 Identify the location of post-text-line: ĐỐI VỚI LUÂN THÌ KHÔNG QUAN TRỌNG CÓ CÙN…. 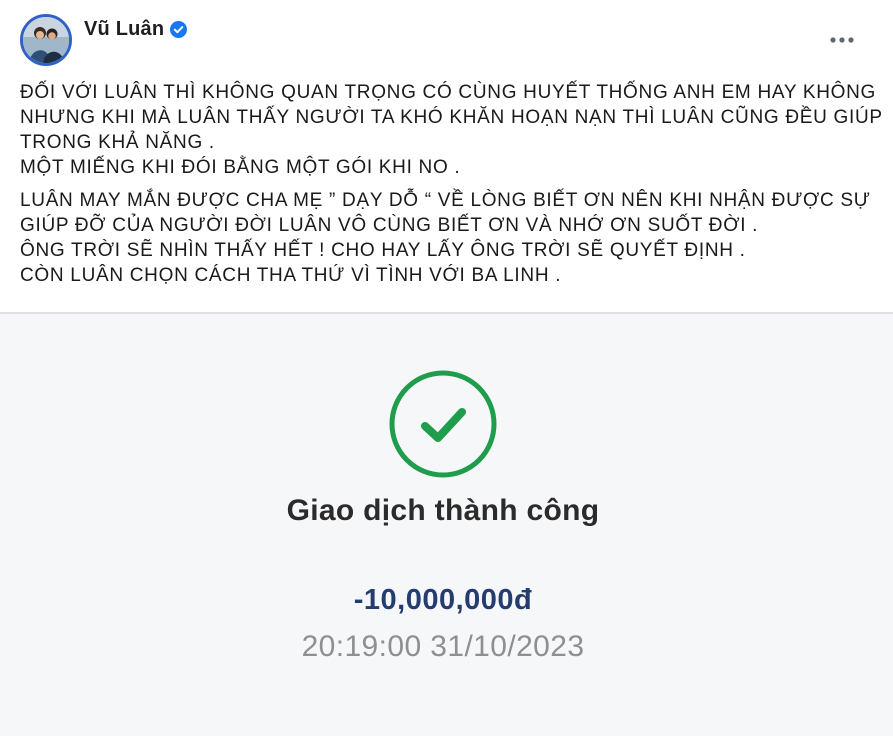
(448, 92).